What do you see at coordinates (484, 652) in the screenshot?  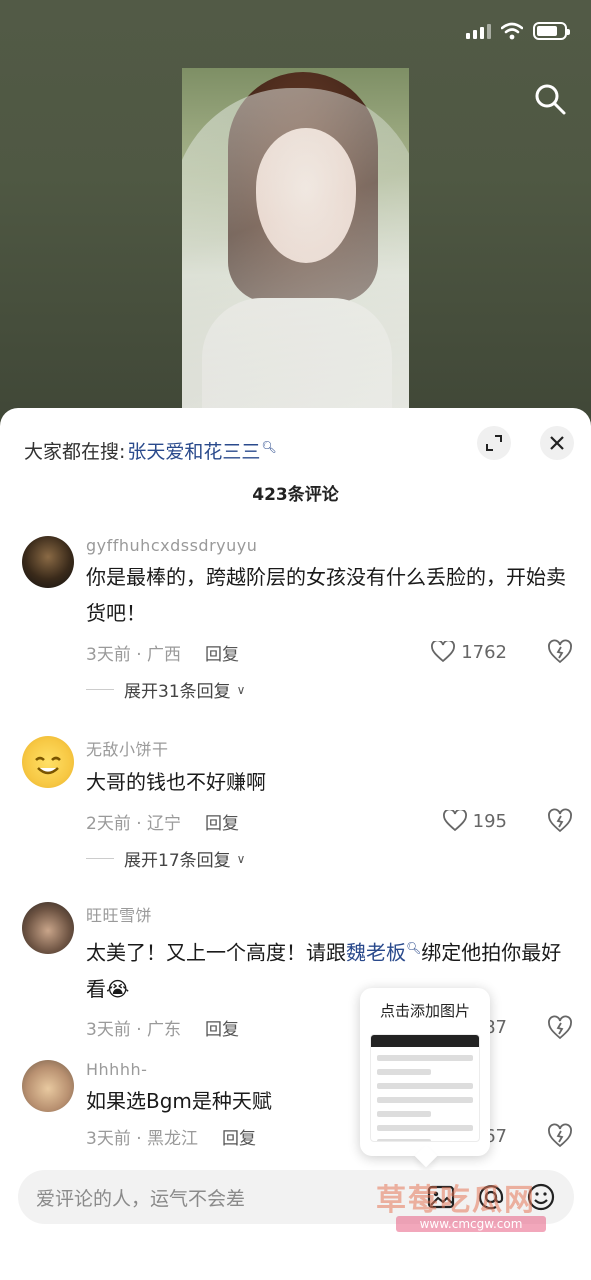 I see `like-count: 1762` at bounding box center [484, 652].